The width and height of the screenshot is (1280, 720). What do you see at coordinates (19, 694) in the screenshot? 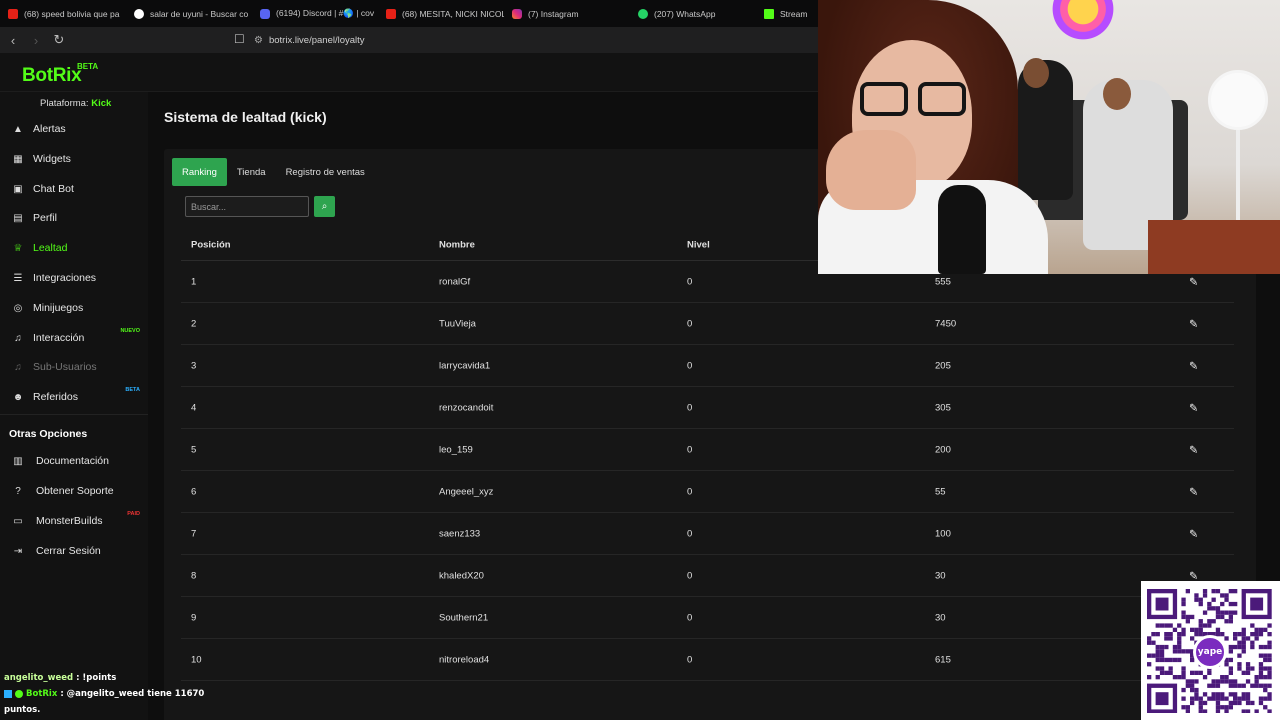
I see `verified-badge-icon` at bounding box center [19, 694].